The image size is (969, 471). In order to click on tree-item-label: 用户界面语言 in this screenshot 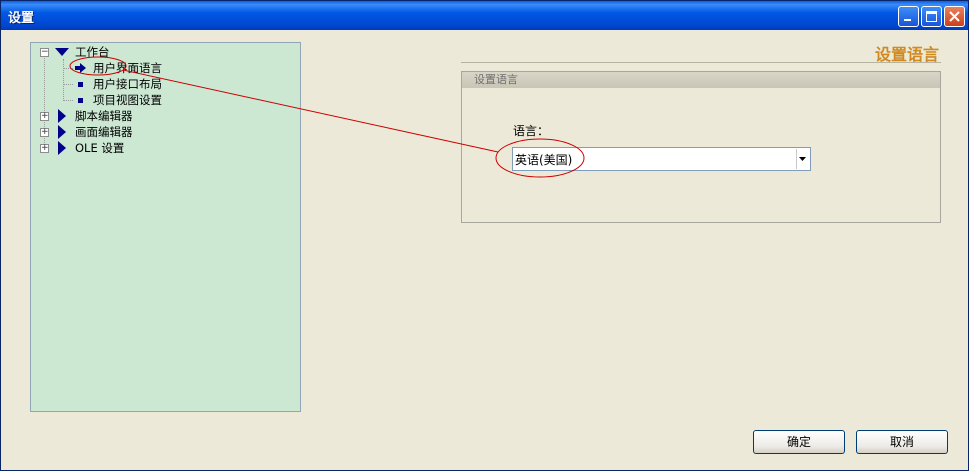, I will do `click(127, 68)`.